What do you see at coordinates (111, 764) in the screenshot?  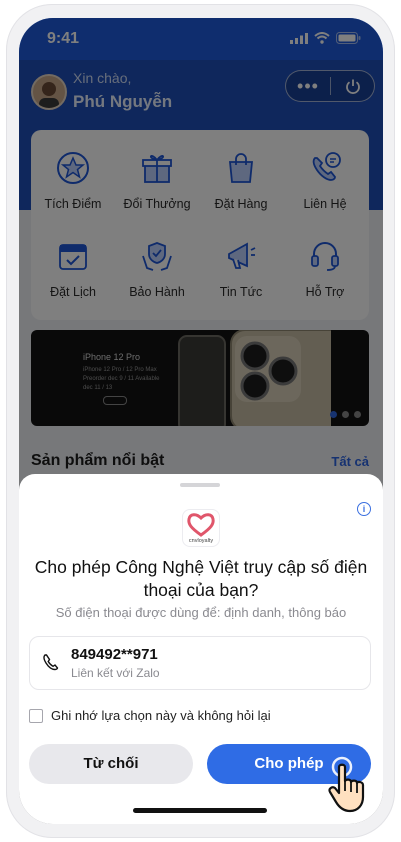 I see `deny-button: Từ chối` at bounding box center [111, 764].